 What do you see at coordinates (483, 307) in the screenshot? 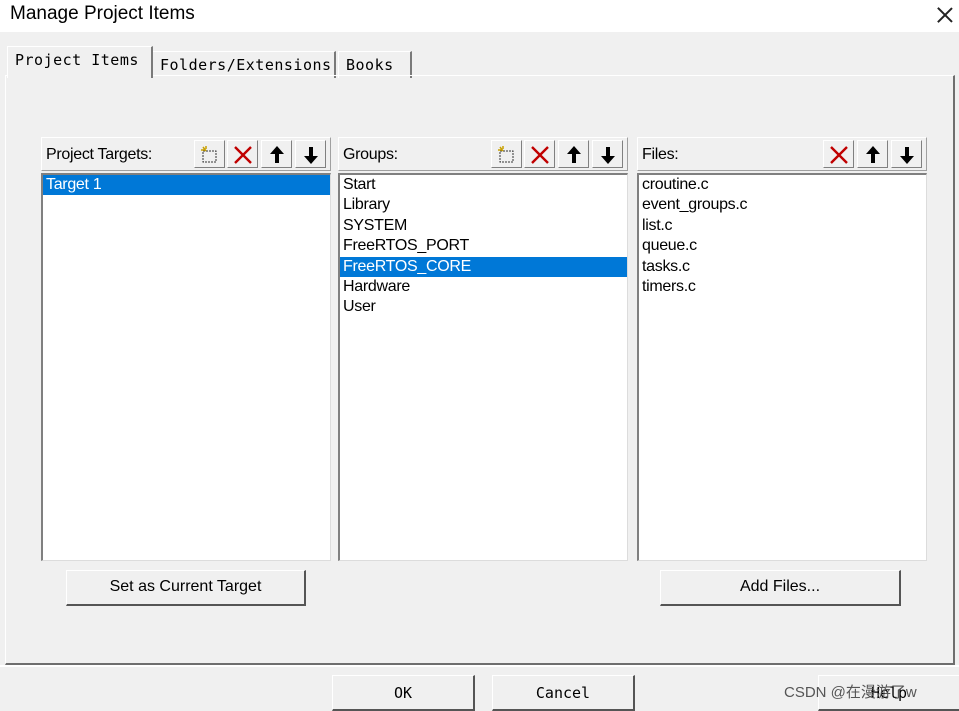
I see `list-item: User` at bounding box center [483, 307].